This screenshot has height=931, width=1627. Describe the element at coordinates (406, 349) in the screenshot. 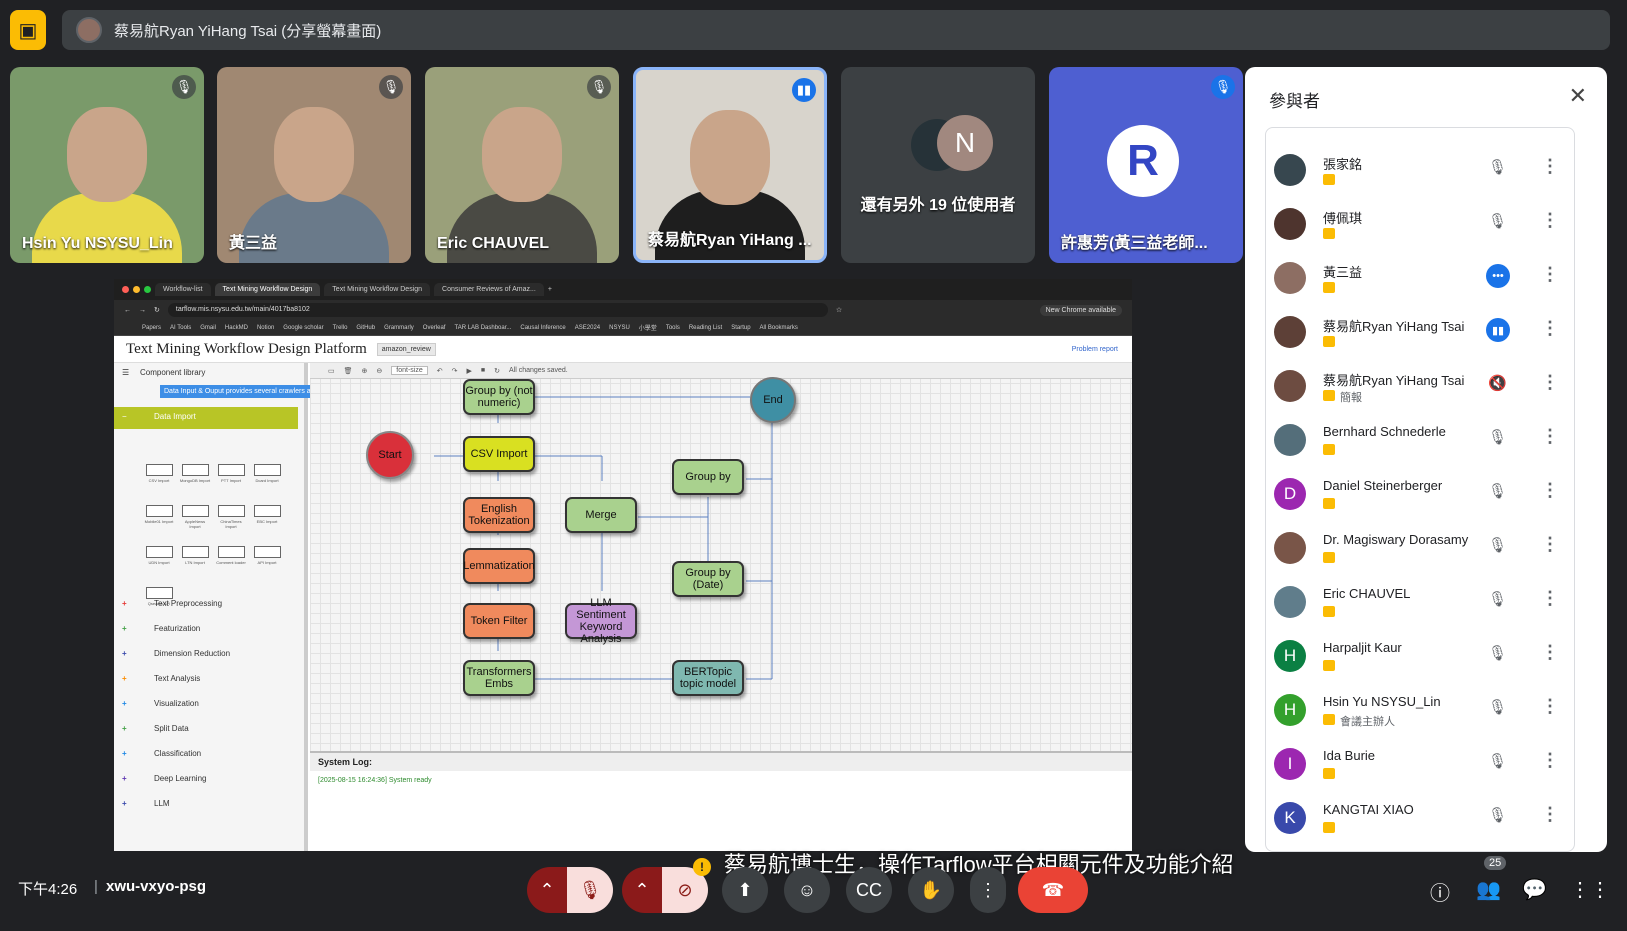

I see `project-name: amazon_review` at that location.